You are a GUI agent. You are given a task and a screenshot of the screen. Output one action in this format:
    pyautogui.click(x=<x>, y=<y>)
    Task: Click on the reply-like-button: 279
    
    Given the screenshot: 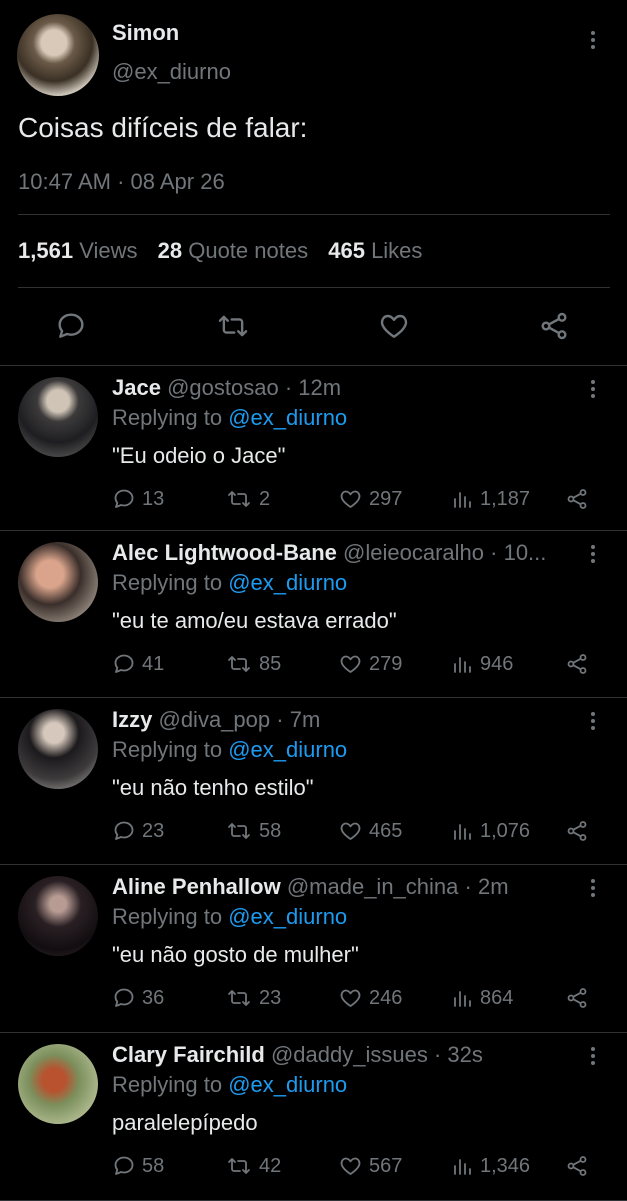 What is the action you would take?
    pyautogui.click(x=370, y=664)
    